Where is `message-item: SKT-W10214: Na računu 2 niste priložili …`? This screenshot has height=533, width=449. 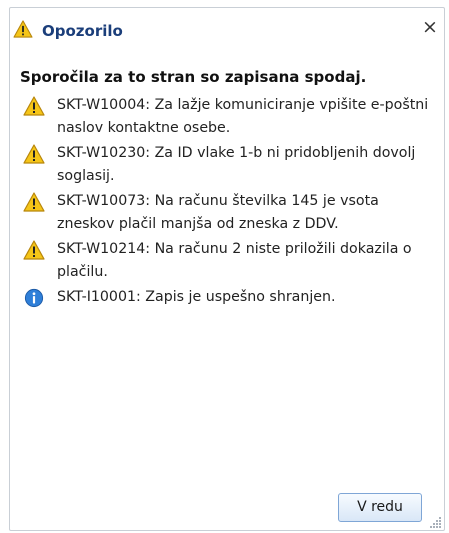
message-item: SKT-W10214: Na računu 2 niste priložili … is located at coordinates (230, 261).